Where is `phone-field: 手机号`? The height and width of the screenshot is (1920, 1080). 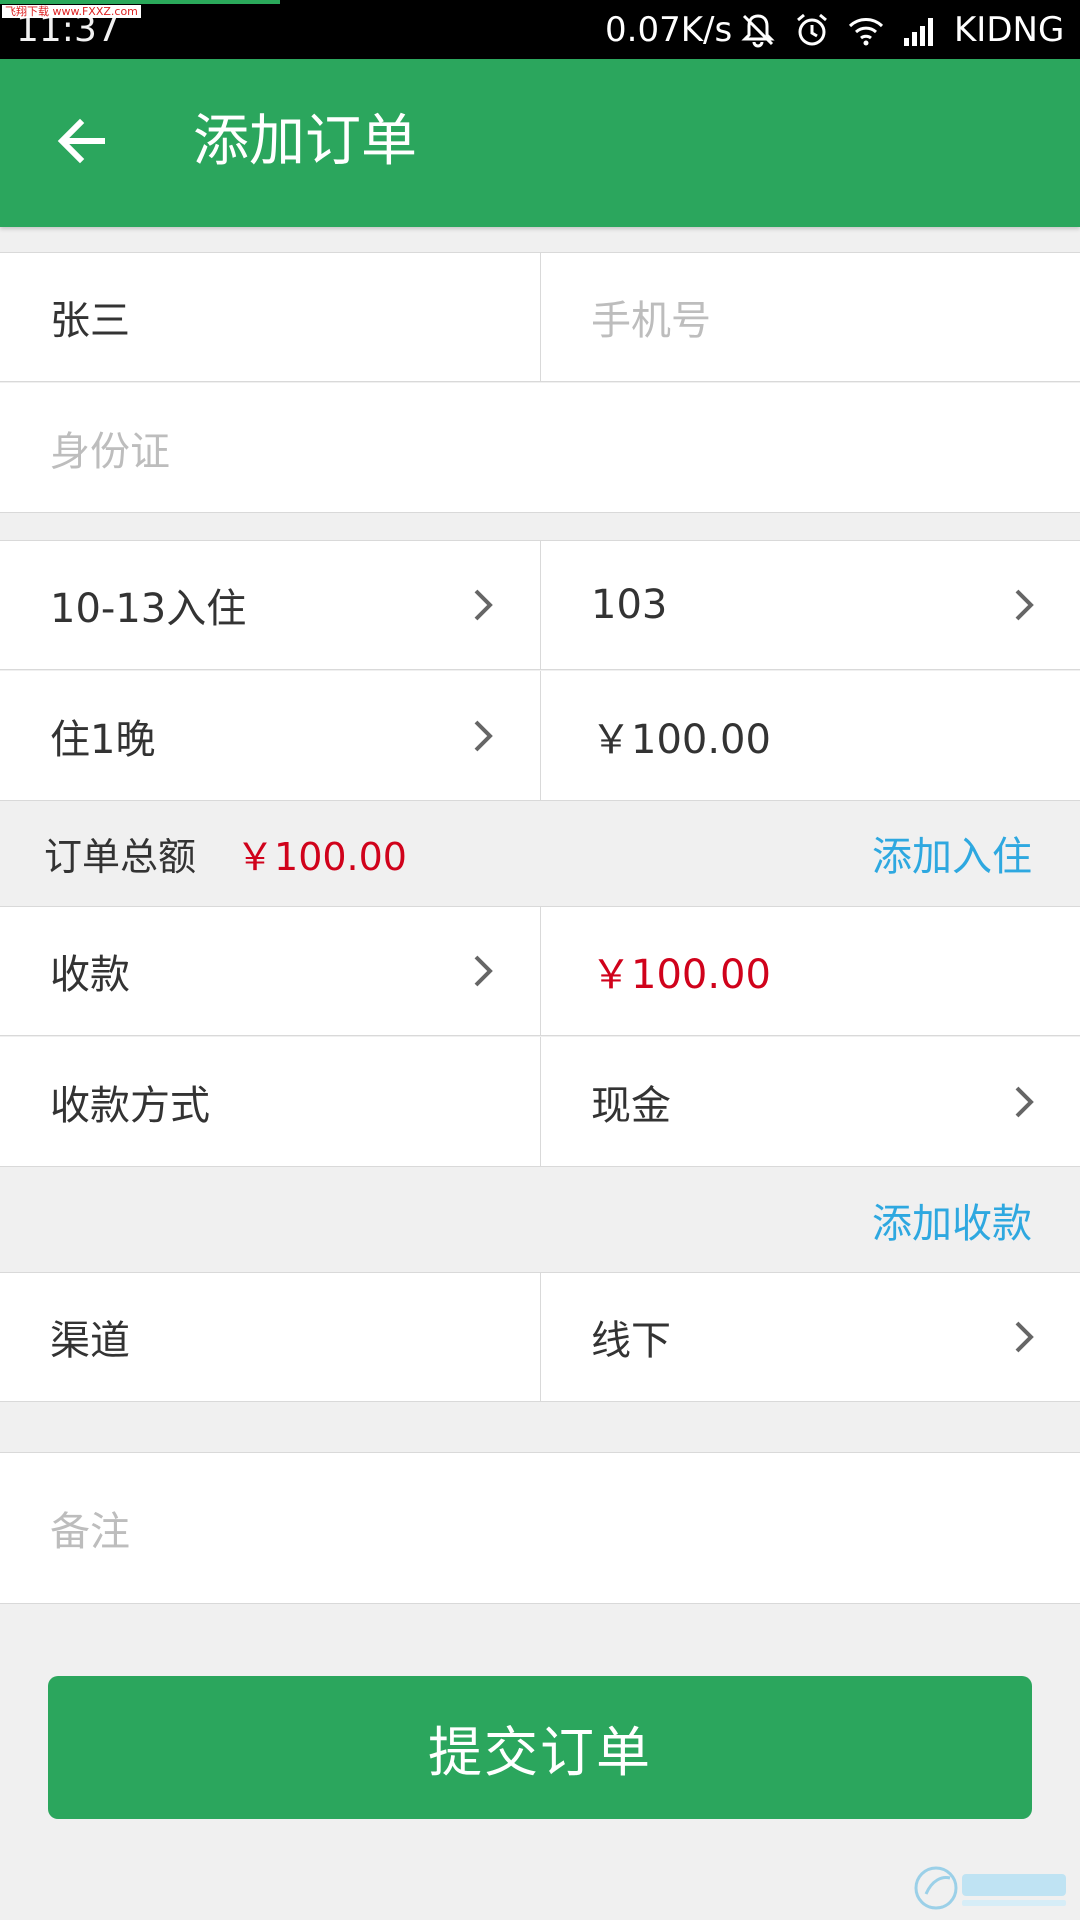
phone-field: 手机号 is located at coordinates (810, 317).